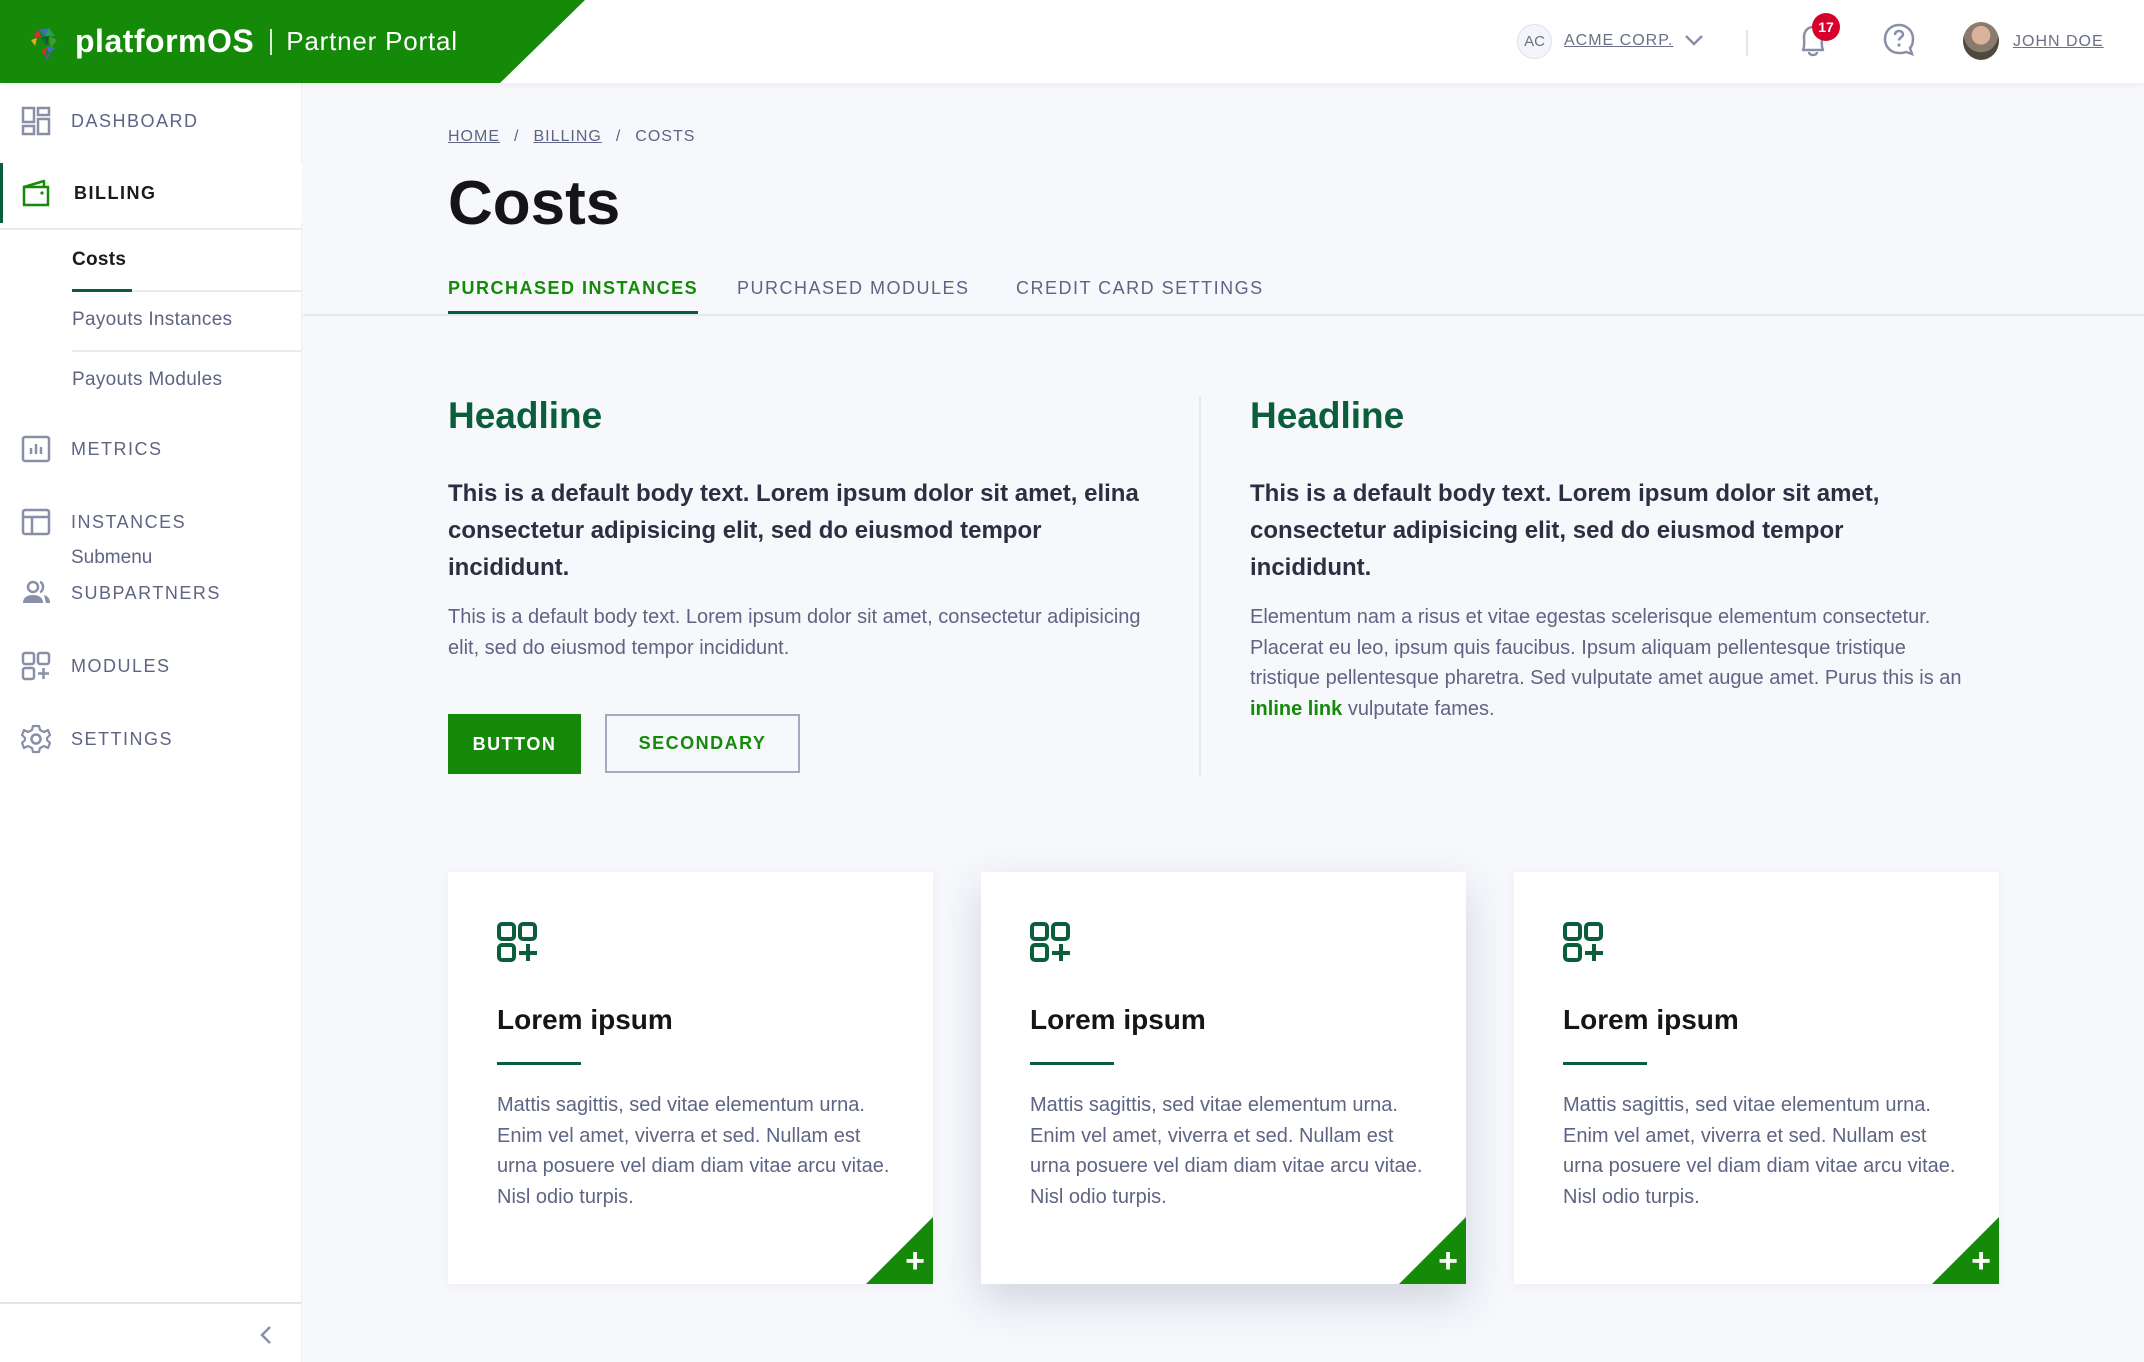 This screenshot has width=2144, height=1362. Describe the element at coordinates (534, 203) in the screenshot. I see `page-title: Costs` at that location.